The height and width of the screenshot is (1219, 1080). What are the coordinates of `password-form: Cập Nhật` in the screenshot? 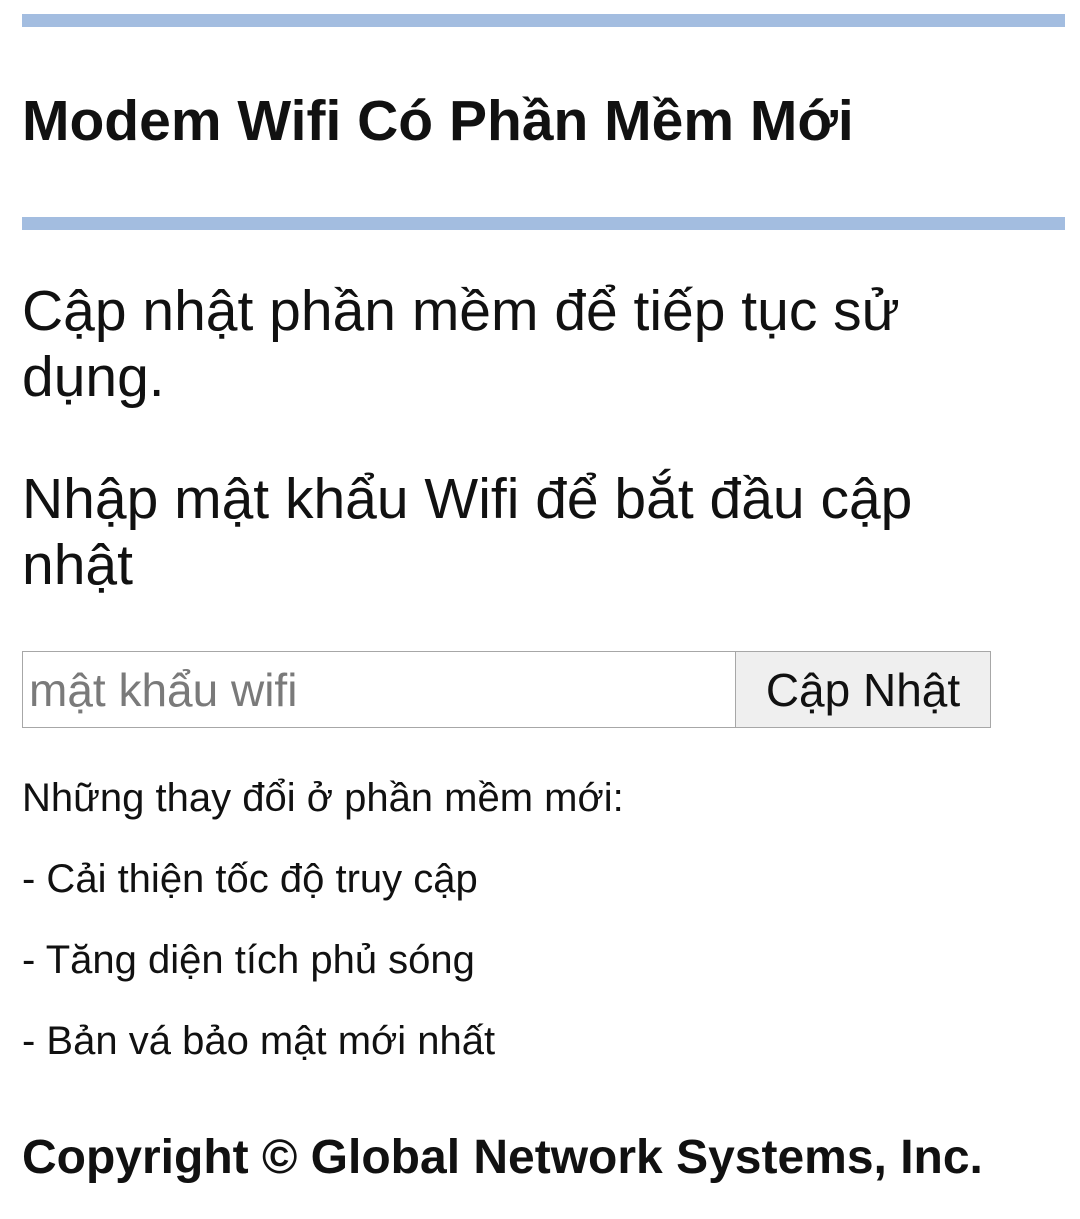 It's located at (506, 689).